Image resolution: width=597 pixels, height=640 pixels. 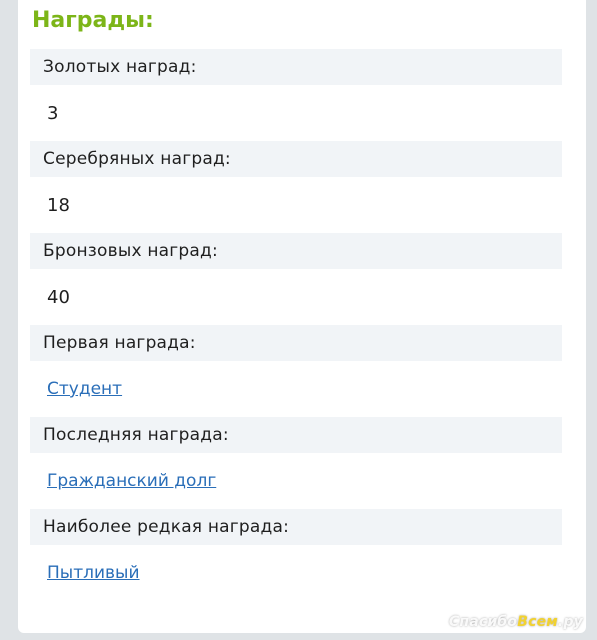 I want to click on site-watermark: СпасибоВсем.ру, so click(x=516, y=622).